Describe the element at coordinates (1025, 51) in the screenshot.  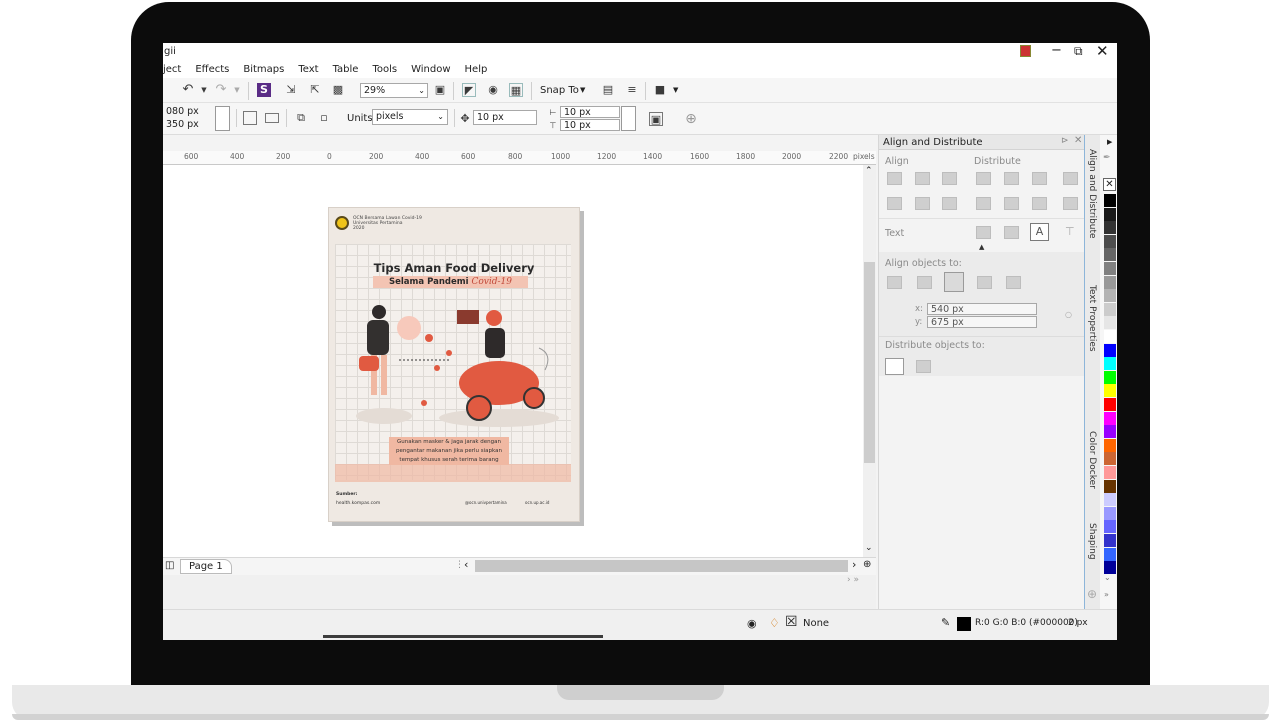
I see `user-icon` at that location.